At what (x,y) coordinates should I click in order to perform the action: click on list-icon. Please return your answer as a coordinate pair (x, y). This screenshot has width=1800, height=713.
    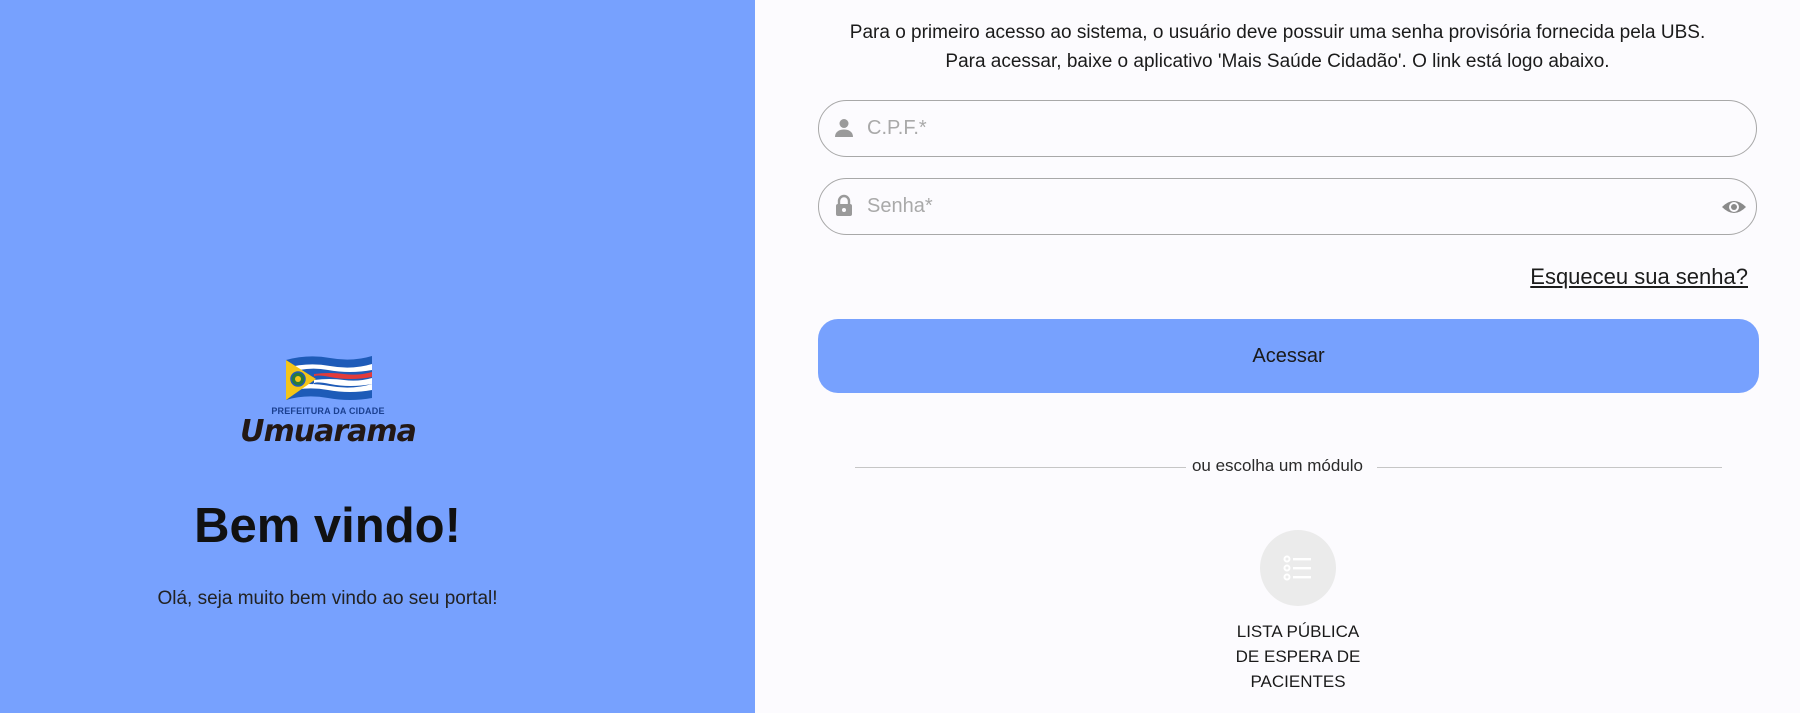
    Looking at the image, I should click on (1297, 568).